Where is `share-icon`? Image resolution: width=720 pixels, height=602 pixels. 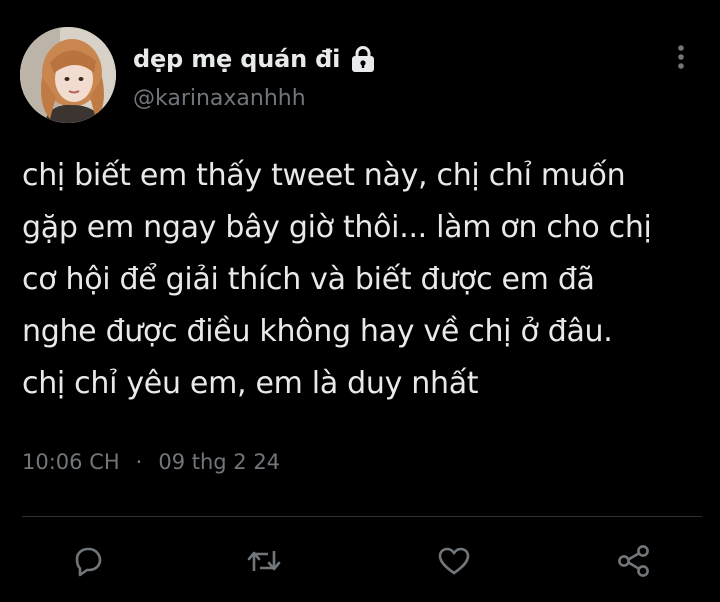 share-icon is located at coordinates (634, 561).